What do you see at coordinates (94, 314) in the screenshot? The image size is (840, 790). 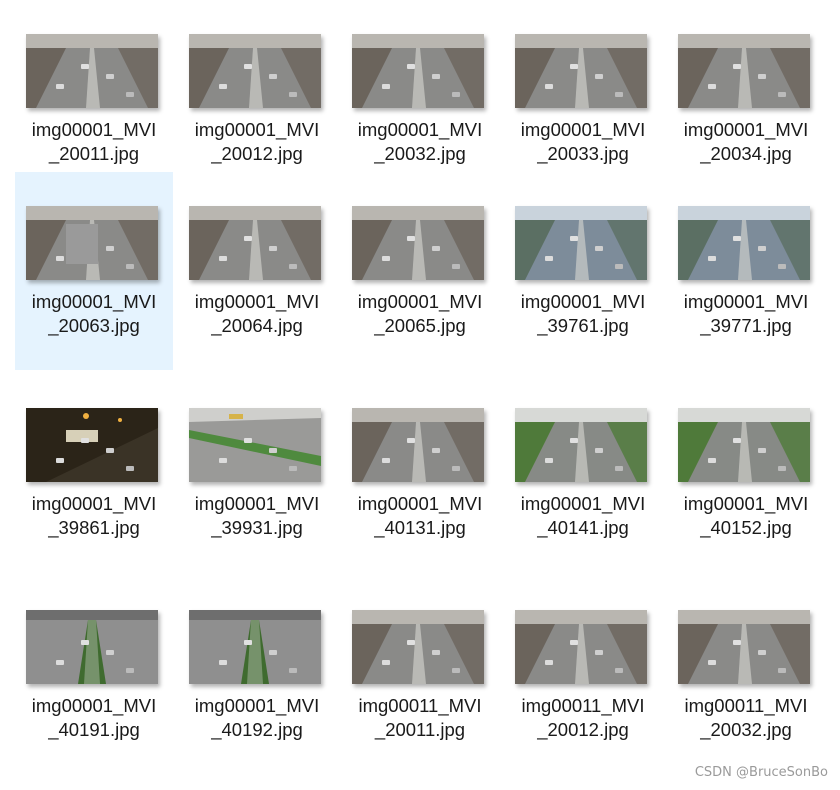 I see `file-name: img00001_MVI _20063.jpg` at bounding box center [94, 314].